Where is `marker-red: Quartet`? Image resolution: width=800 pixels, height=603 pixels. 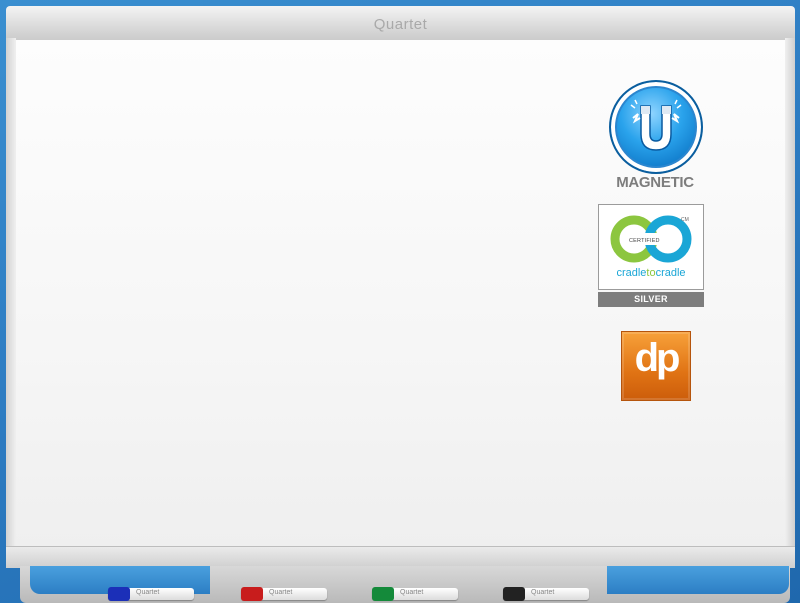
marker-red: Quartet is located at coordinates (284, 594).